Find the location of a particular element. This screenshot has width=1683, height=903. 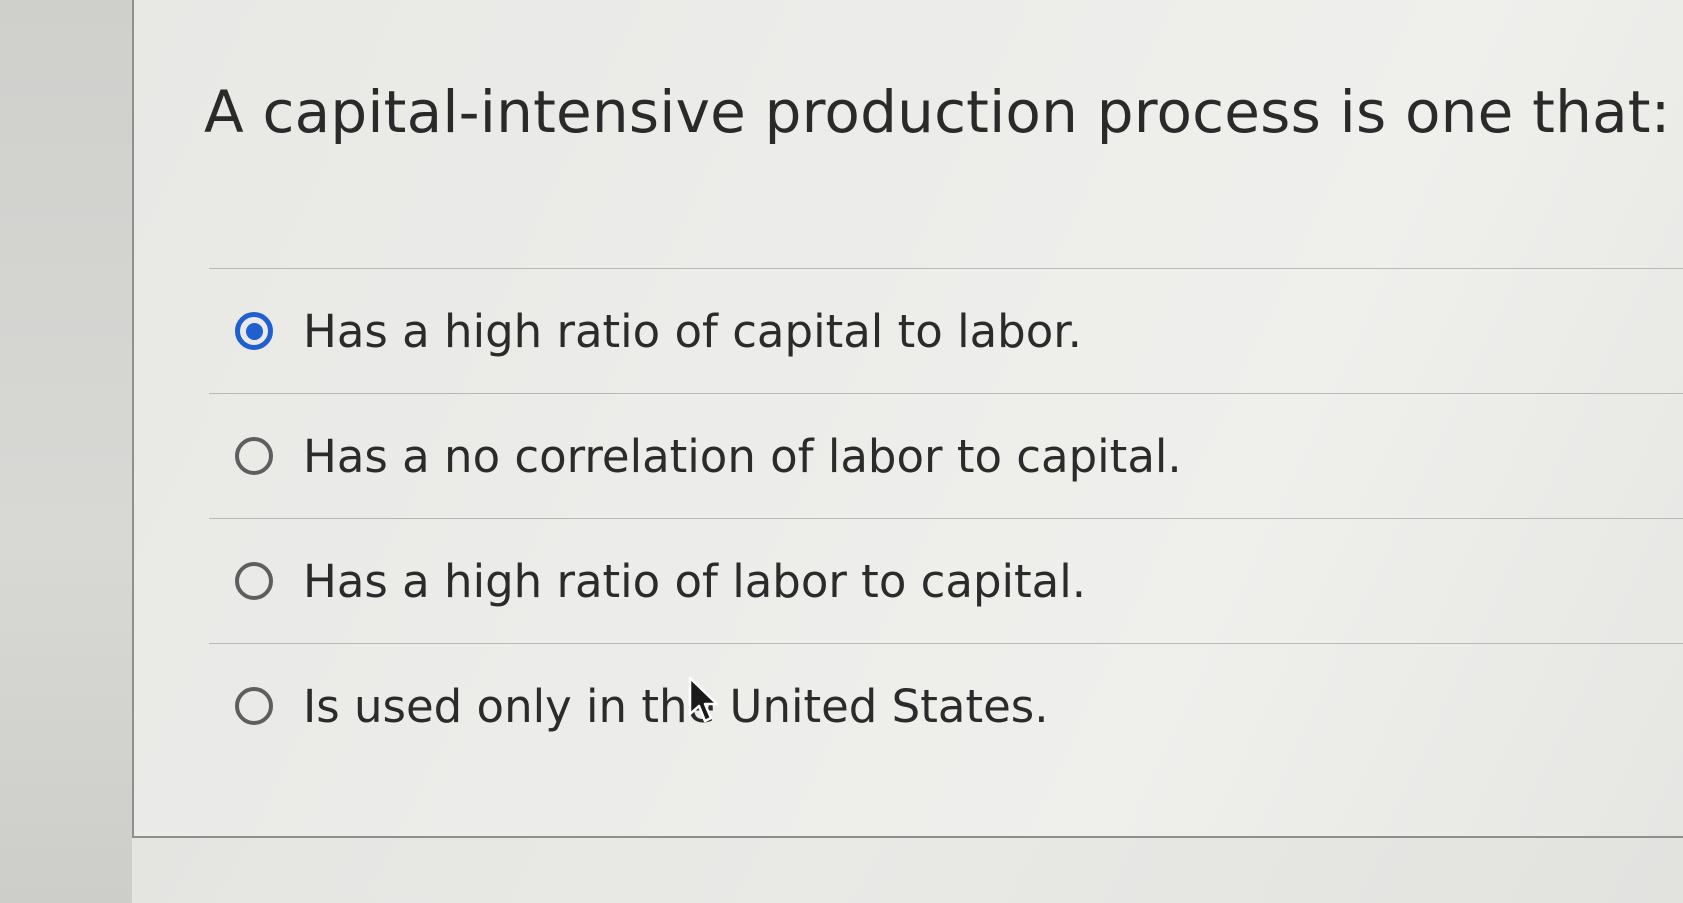

answer-option-4: Is used only in the United States. is located at coordinates (946, 705).